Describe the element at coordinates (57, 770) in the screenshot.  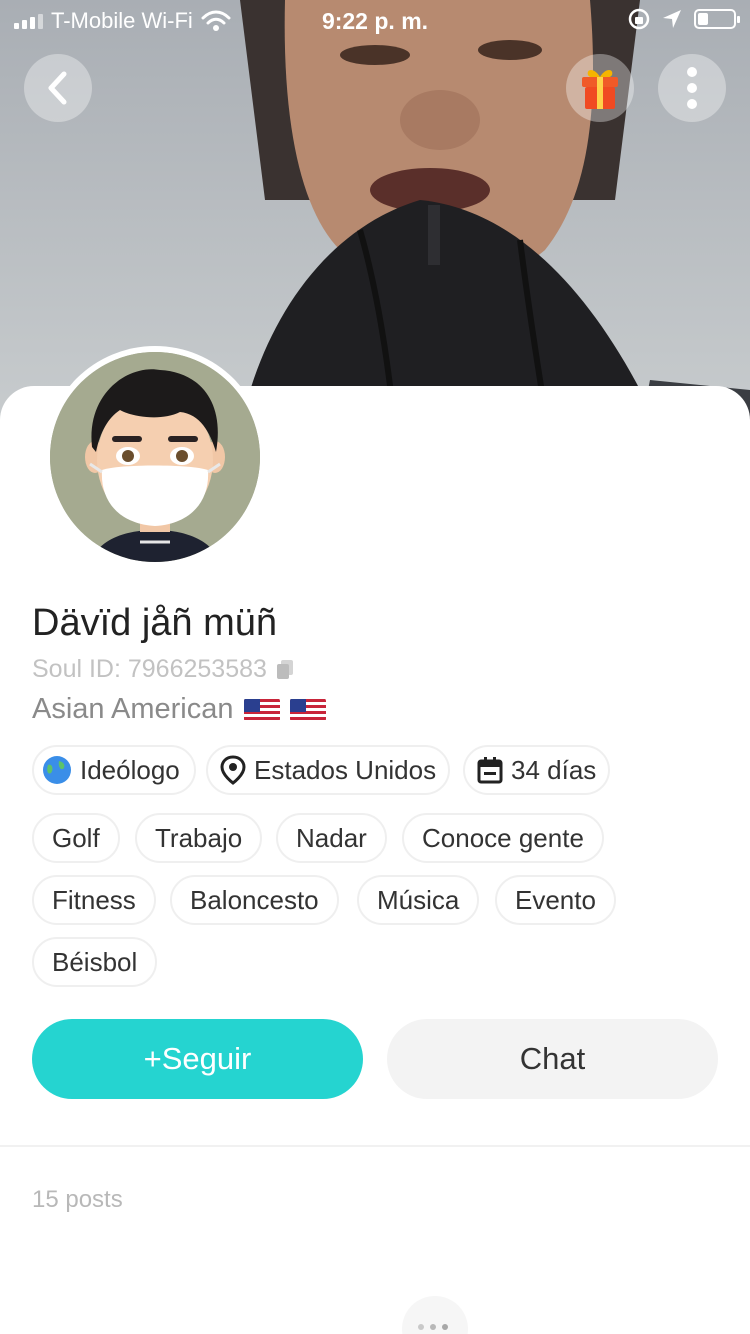
I see `globe-icon` at that location.